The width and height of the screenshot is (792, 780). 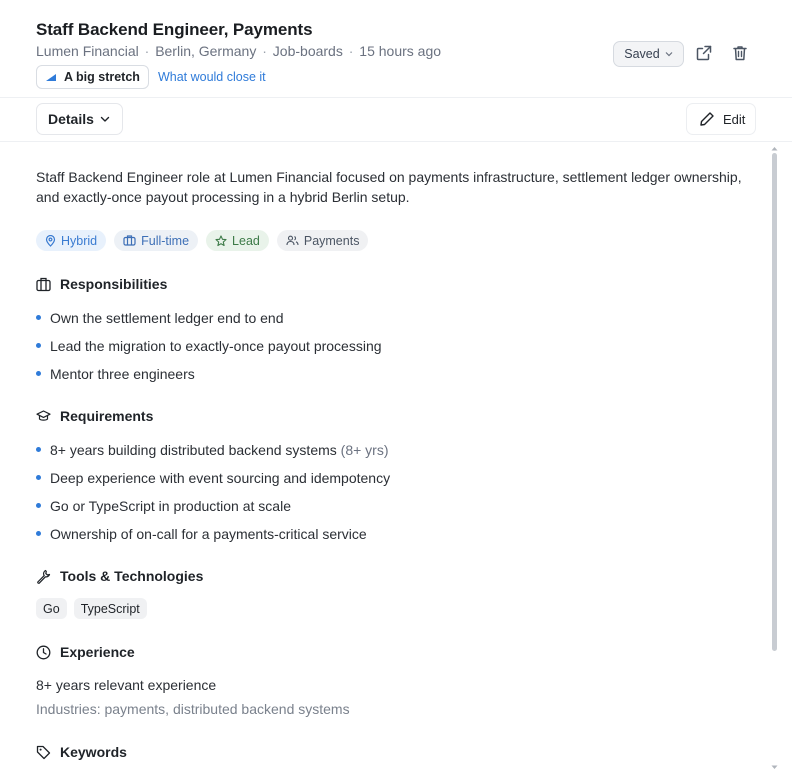 I want to click on tag-full-time: Full-time, so click(x=156, y=240).